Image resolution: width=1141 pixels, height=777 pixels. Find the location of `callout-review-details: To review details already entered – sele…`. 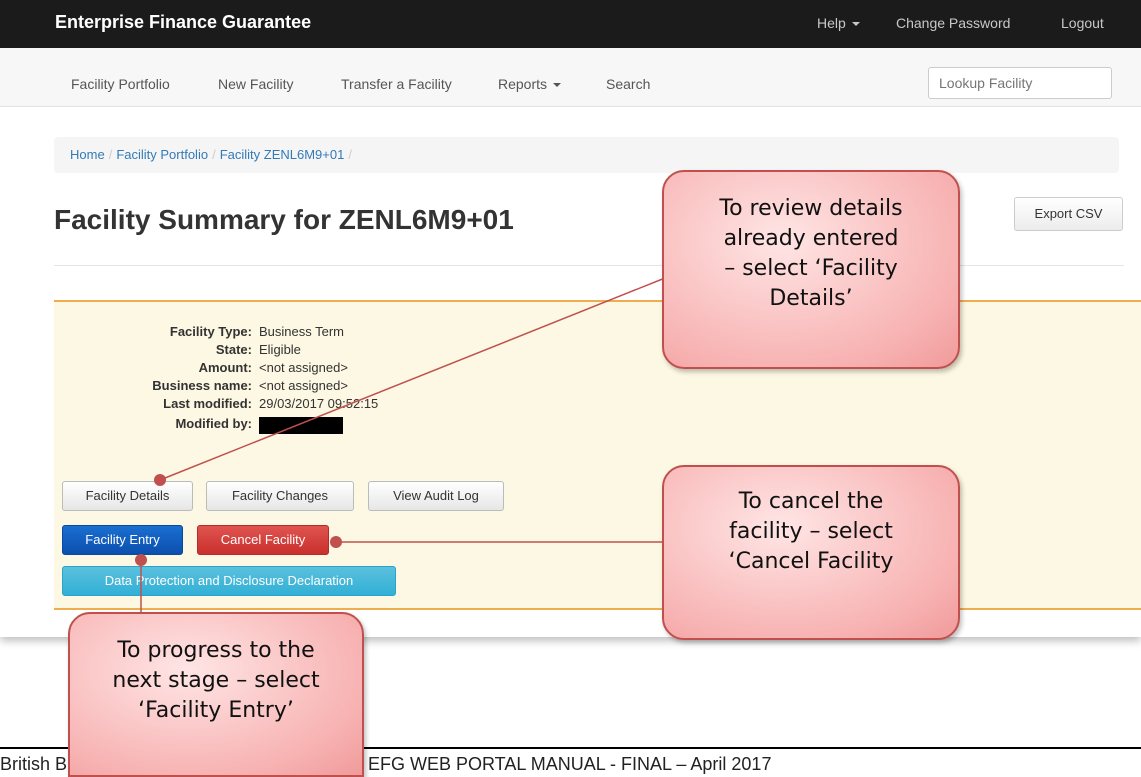

callout-review-details: To review details already entered – sele… is located at coordinates (811, 269).